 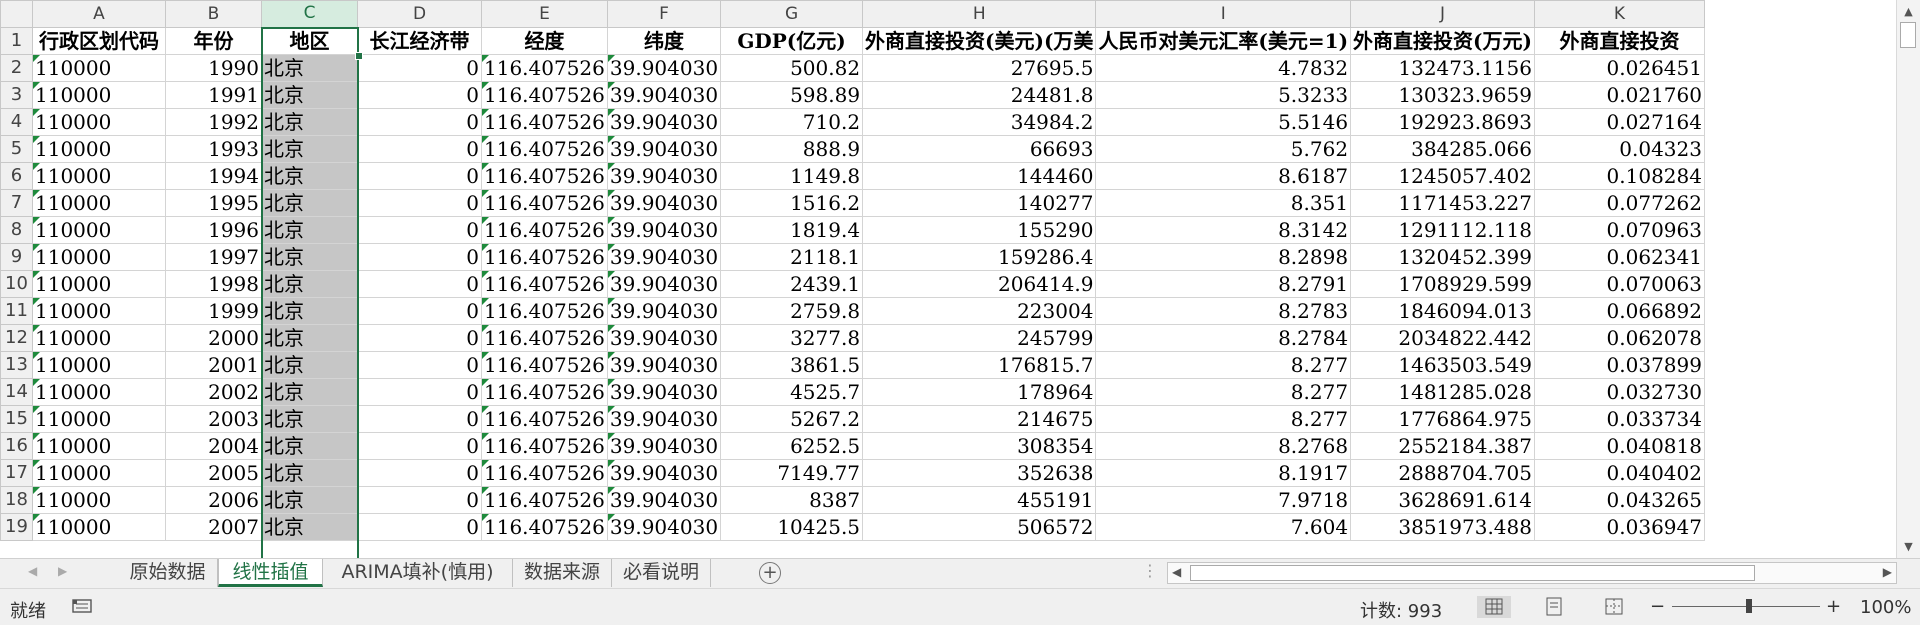 I want to click on horizontal-scrollbar: ◀ ▶, so click(x=1532, y=573).